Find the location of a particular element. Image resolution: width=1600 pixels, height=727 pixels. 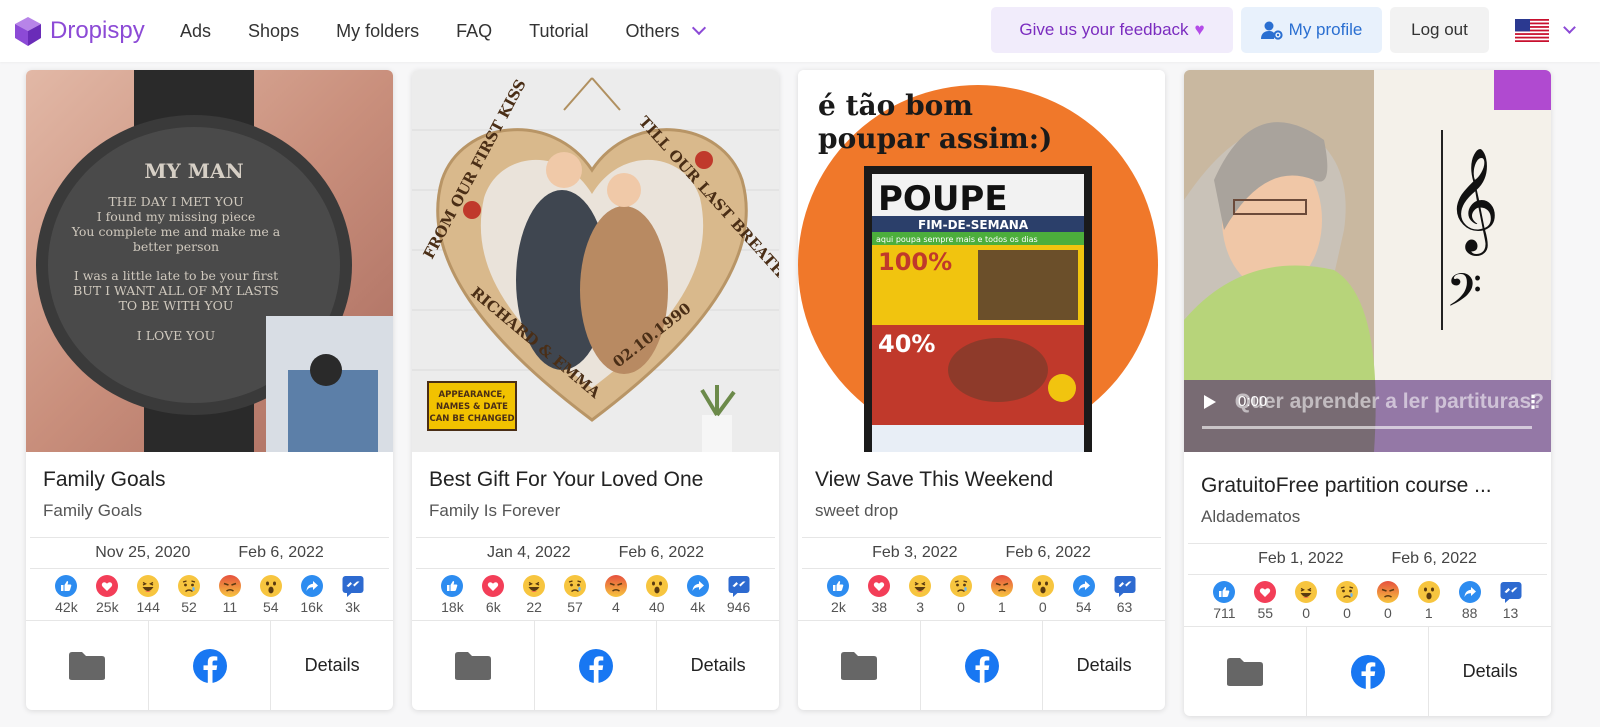

card-actions: Details is located at coordinates (981, 665).